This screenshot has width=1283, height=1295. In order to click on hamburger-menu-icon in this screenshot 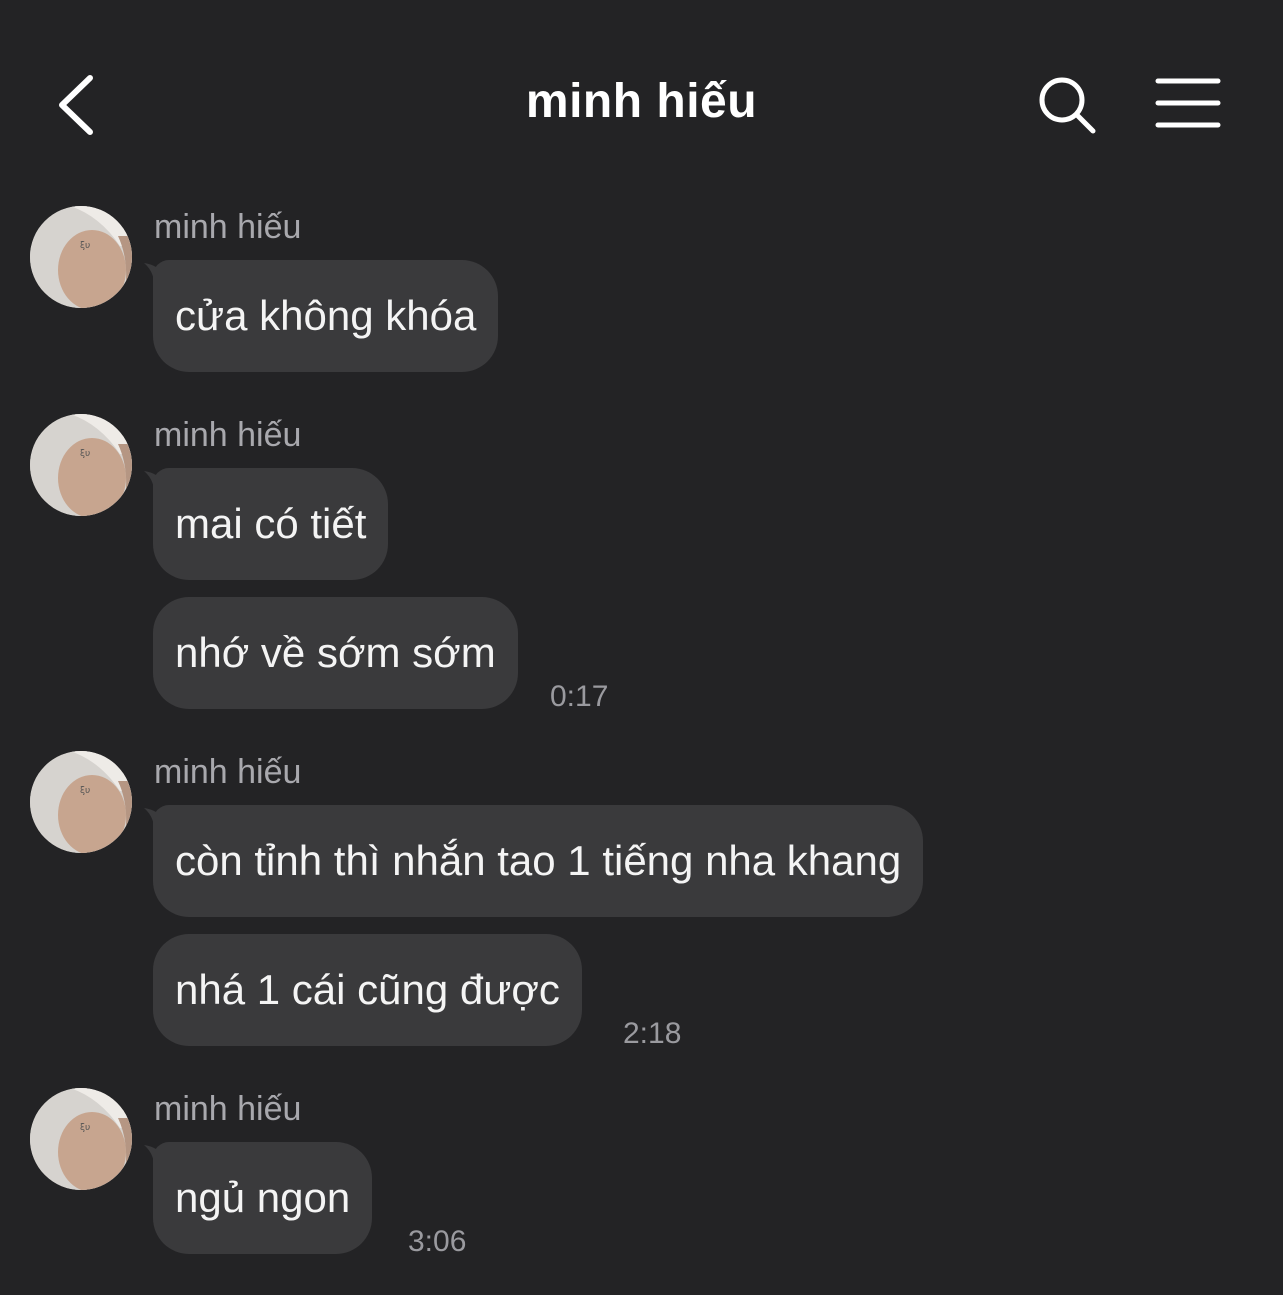, I will do `click(1188, 103)`.